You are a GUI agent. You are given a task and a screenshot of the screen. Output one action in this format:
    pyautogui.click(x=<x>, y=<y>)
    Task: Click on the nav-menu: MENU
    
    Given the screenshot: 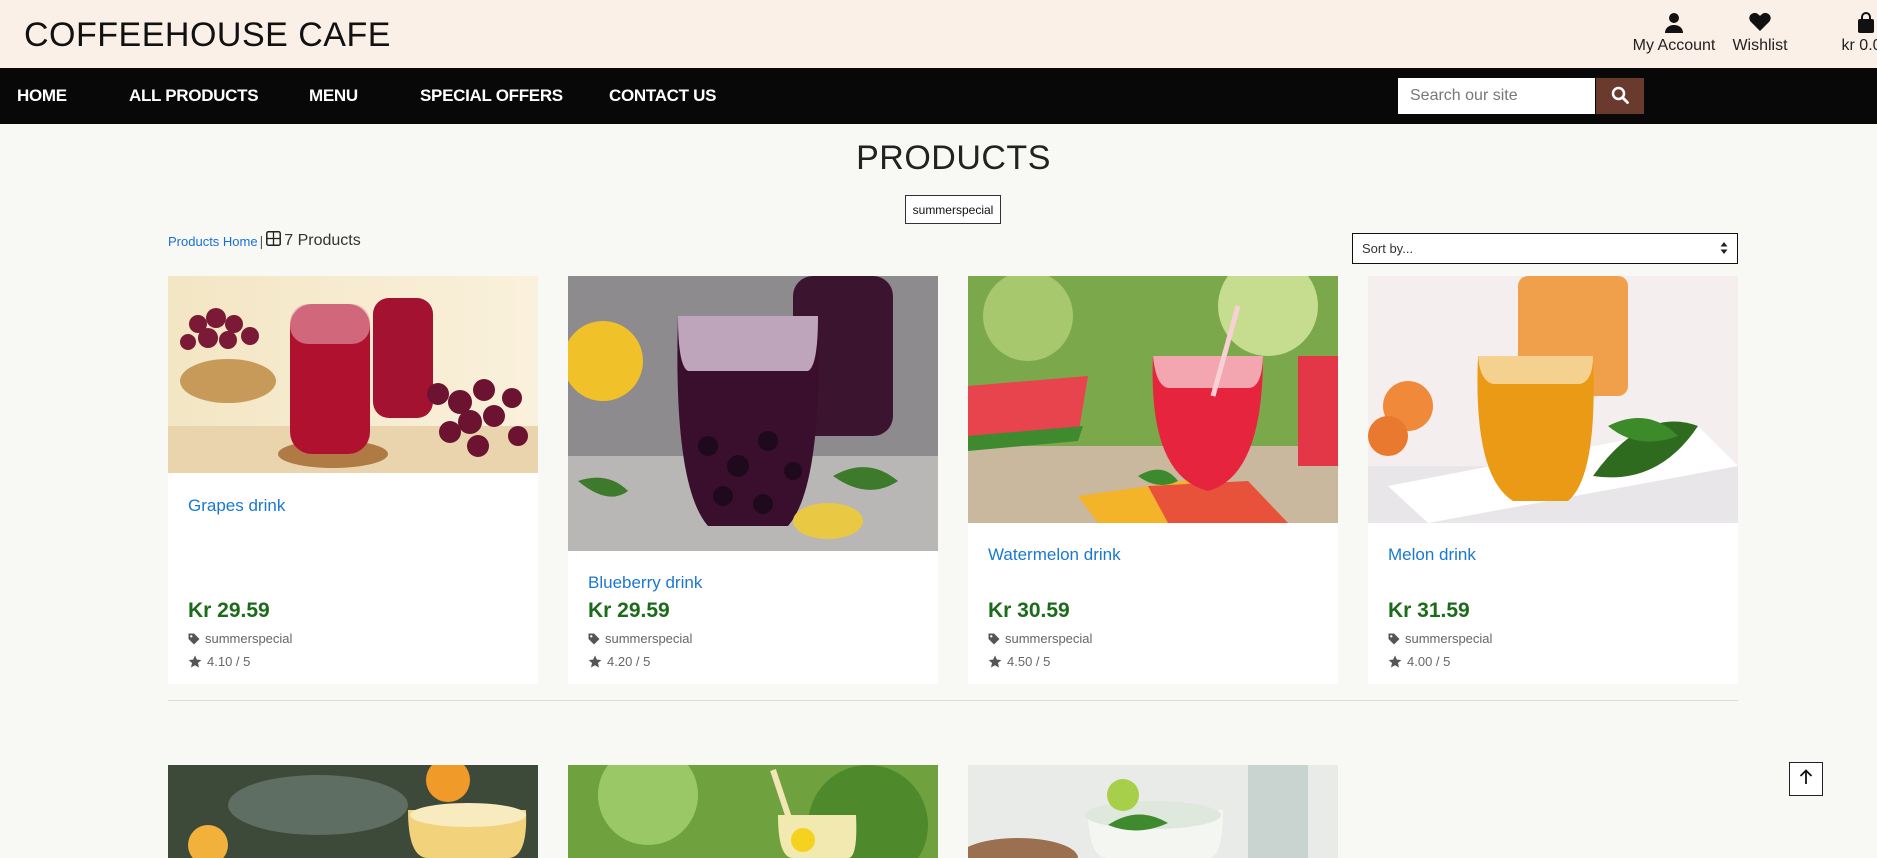 What is the action you would take?
    pyautogui.click(x=333, y=96)
    